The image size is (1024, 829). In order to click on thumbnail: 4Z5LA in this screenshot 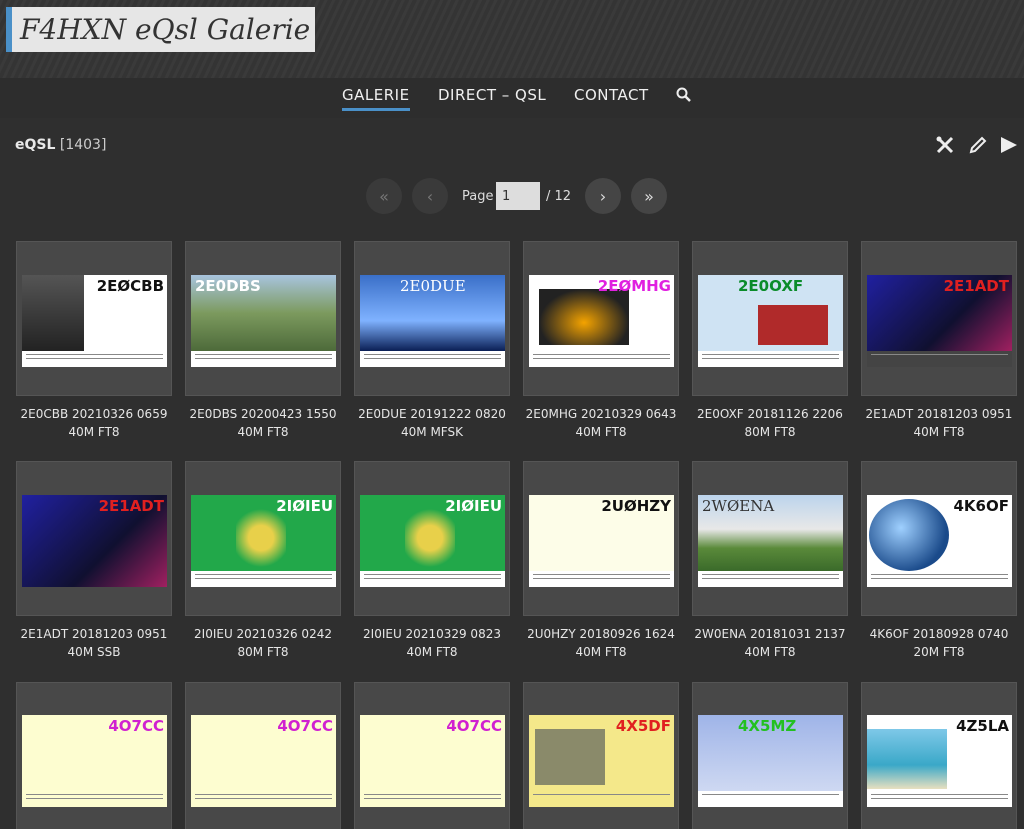, I will do `click(939, 755)`.